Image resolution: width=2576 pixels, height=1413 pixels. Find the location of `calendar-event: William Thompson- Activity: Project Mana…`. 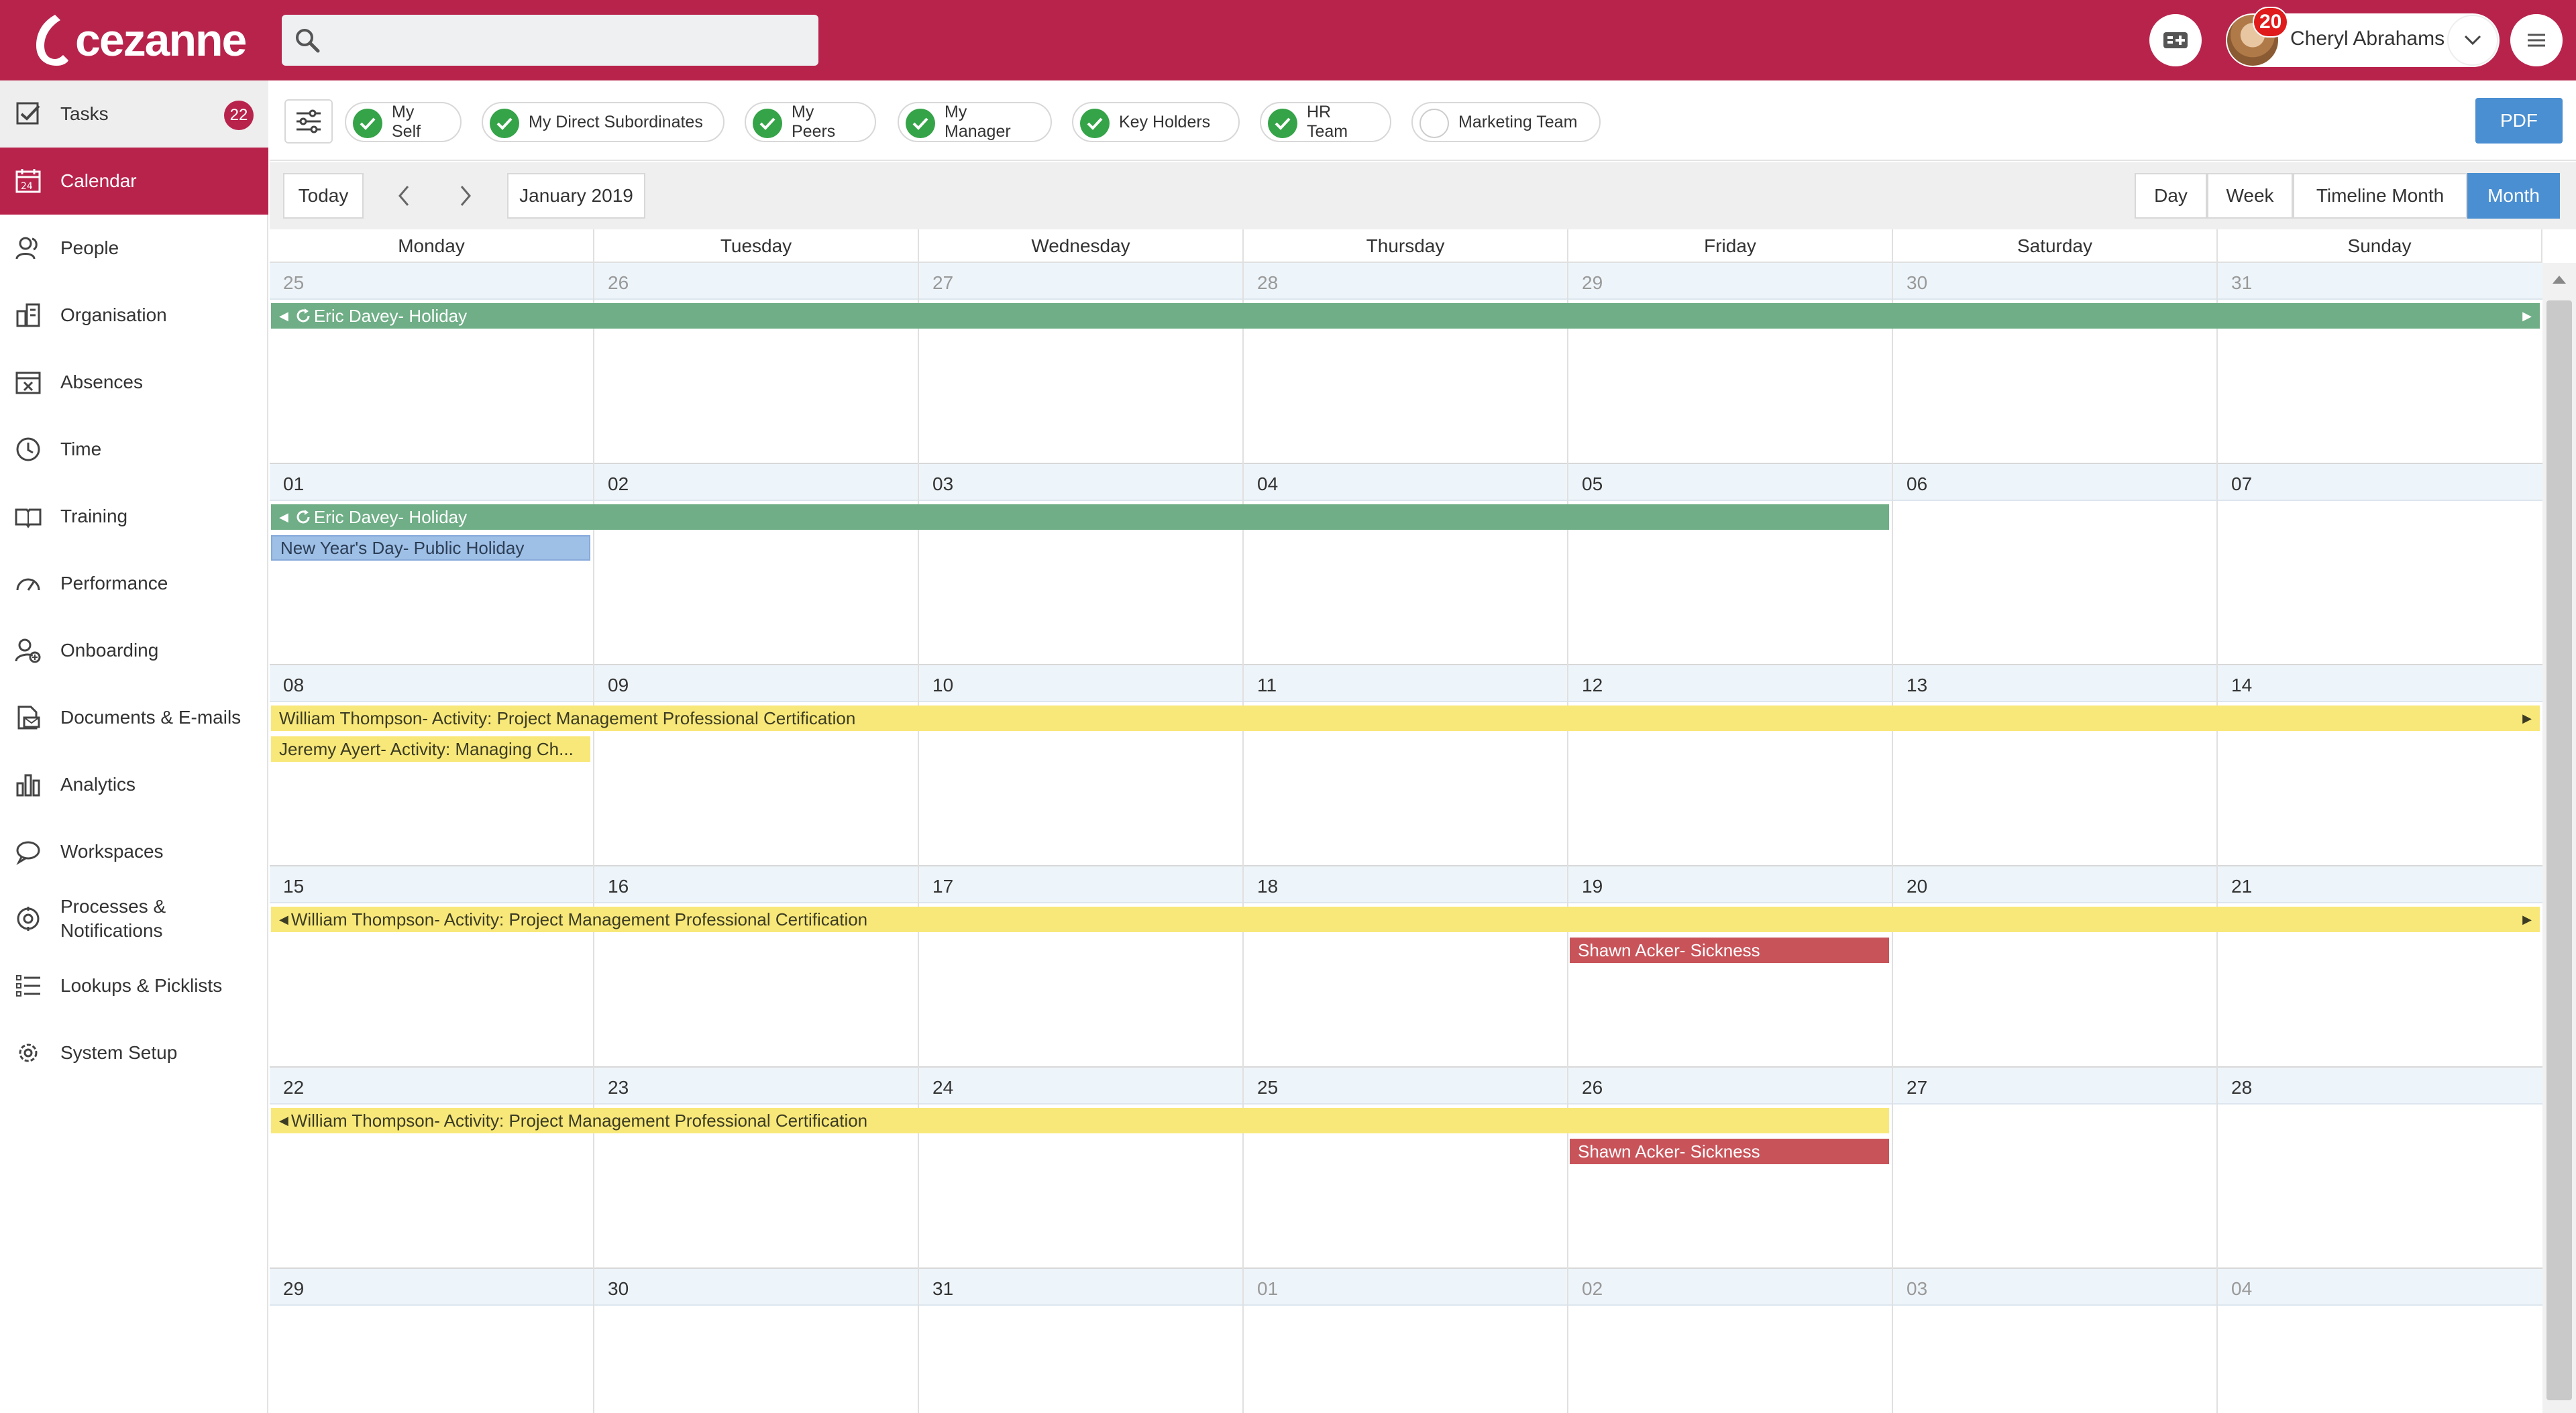

calendar-event: William Thompson- Activity: Project Mana… is located at coordinates (1405, 718).